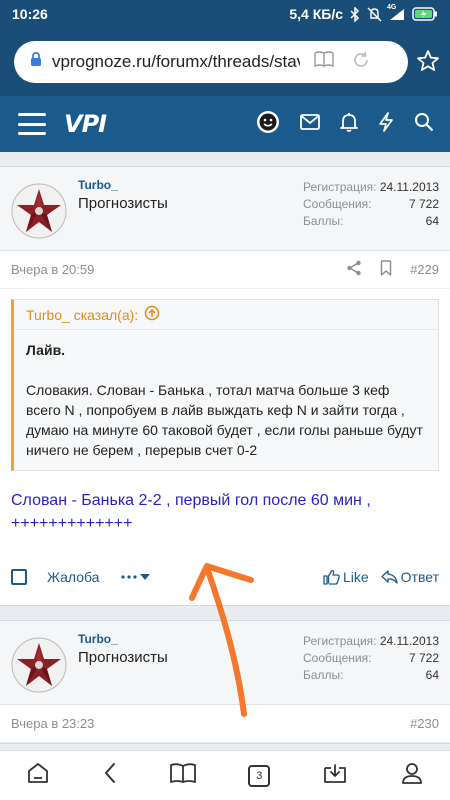  I want to click on profile-icon, so click(412, 775).